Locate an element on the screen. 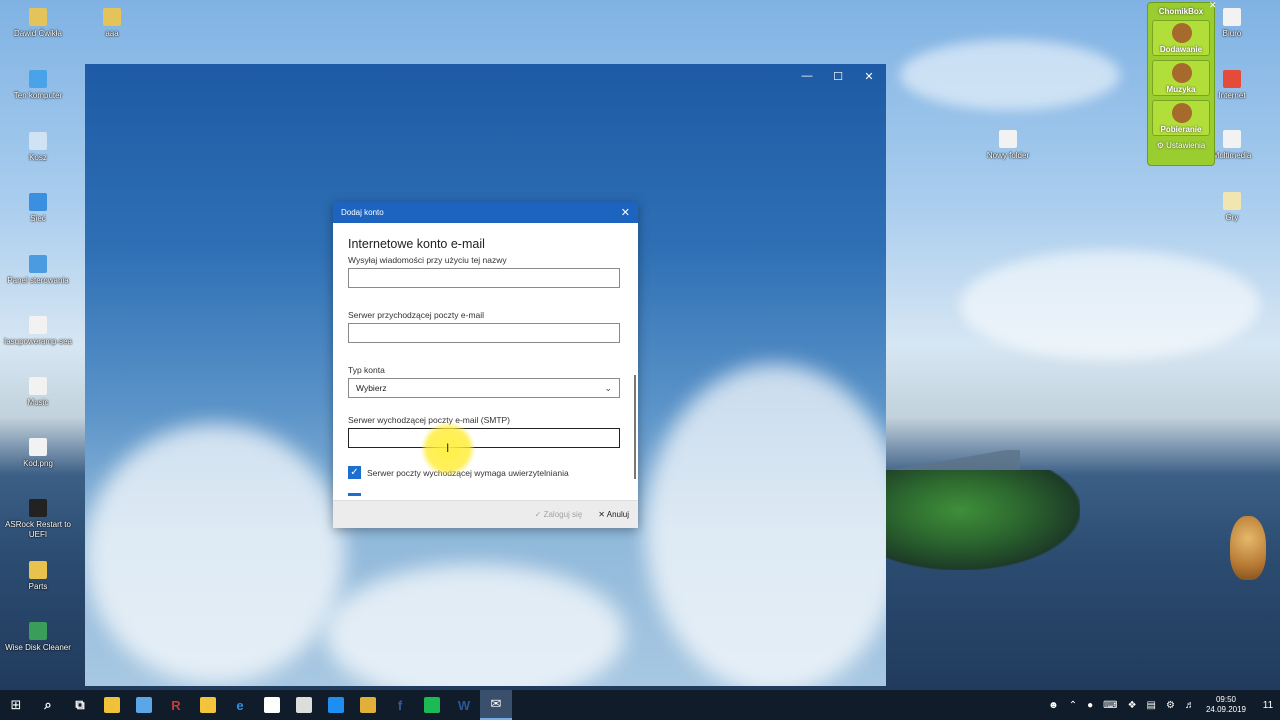  dialog-heading: Internetowe konto e-mail is located at coordinates (416, 244).